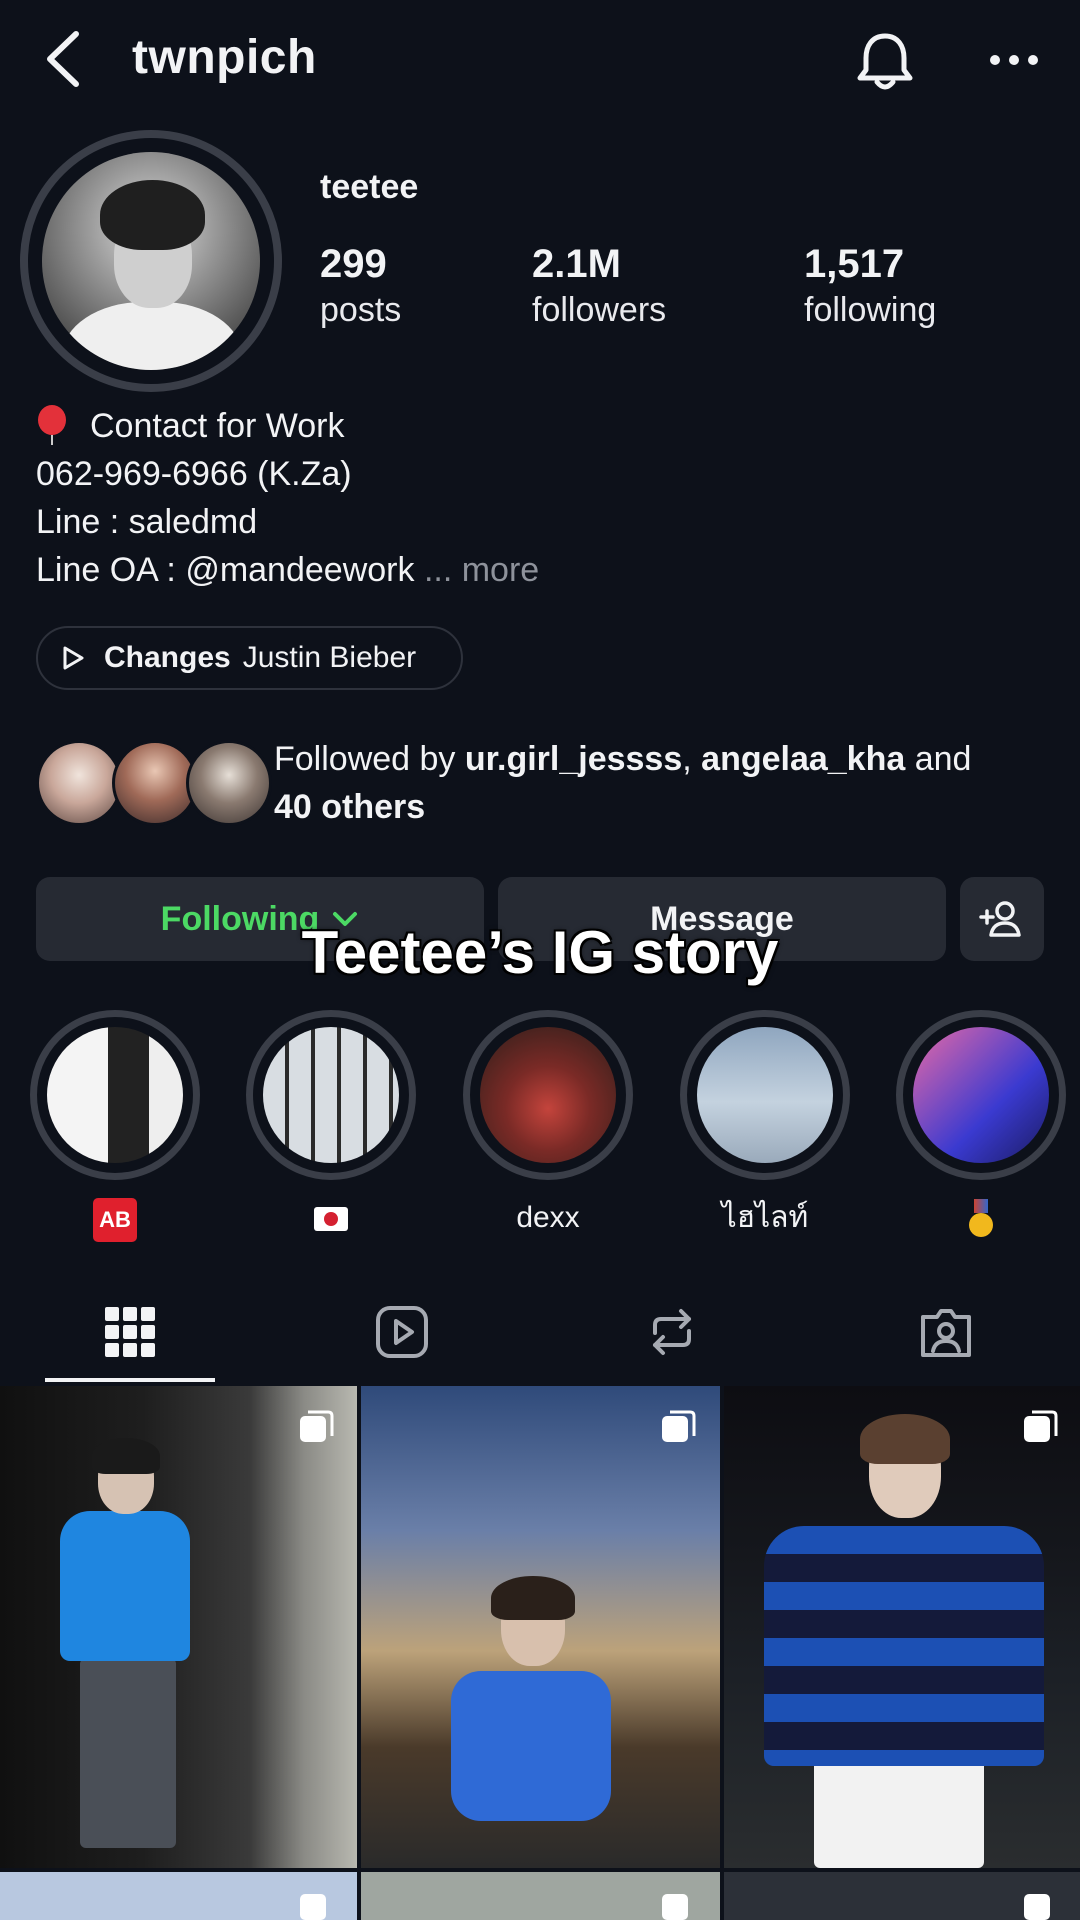 The width and height of the screenshot is (1080, 1920). What do you see at coordinates (329, 657) in the screenshot?
I see `music-artist: Justin Bieber` at bounding box center [329, 657].